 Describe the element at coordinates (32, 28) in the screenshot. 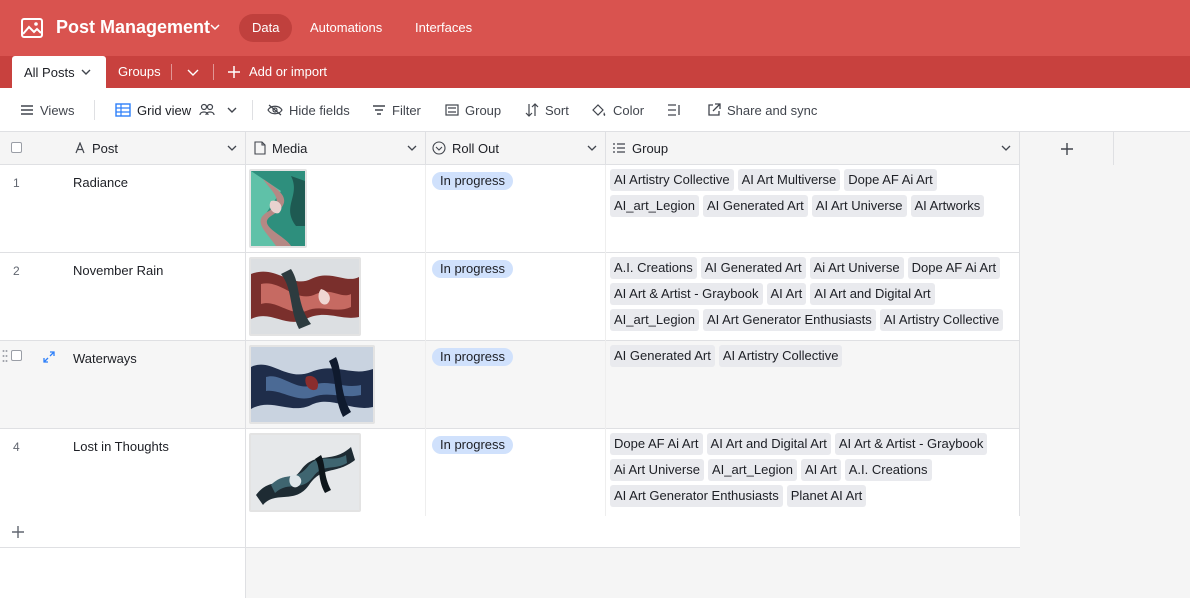

I see `image-icon` at that location.